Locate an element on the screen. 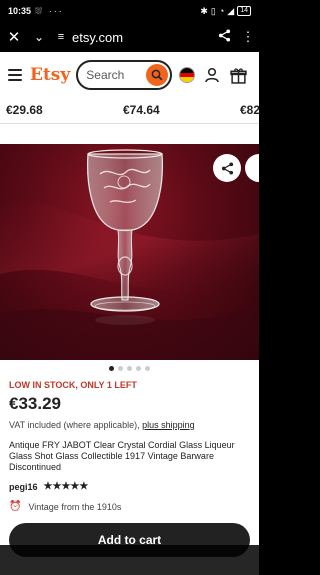 The height and width of the screenshot is (575, 320). etsy-header: Etsy Search is located at coordinates (129, 75).